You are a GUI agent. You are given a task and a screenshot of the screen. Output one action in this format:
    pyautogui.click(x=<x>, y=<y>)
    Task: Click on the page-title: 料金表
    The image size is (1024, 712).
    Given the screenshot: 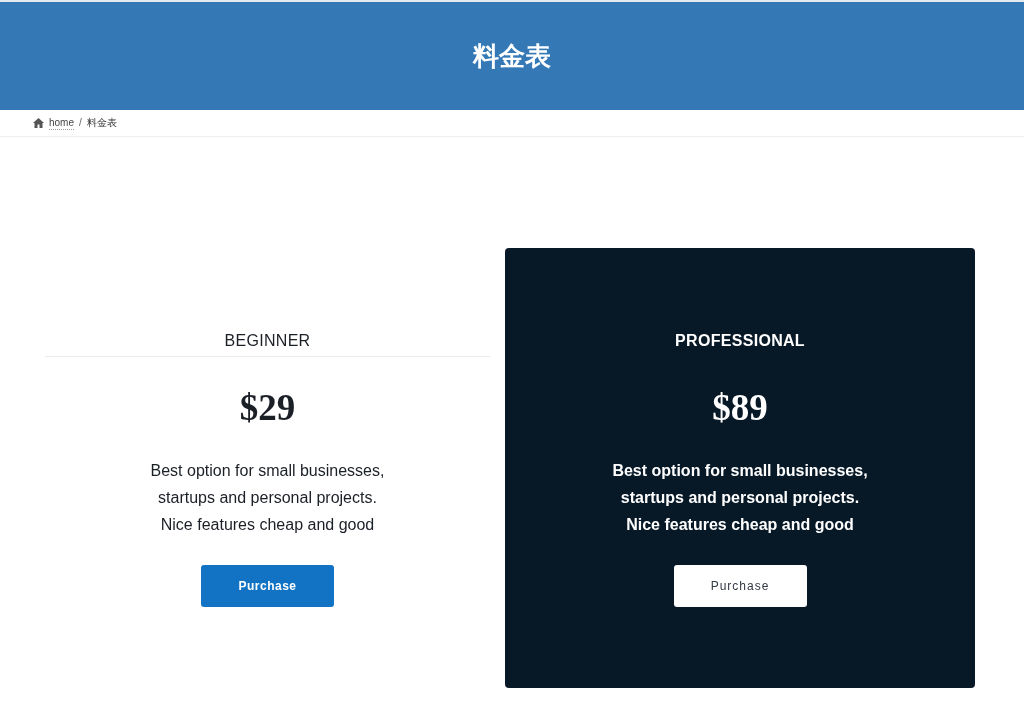 What is the action you would take?
    pyautogui.click(x=512, y=56)
    